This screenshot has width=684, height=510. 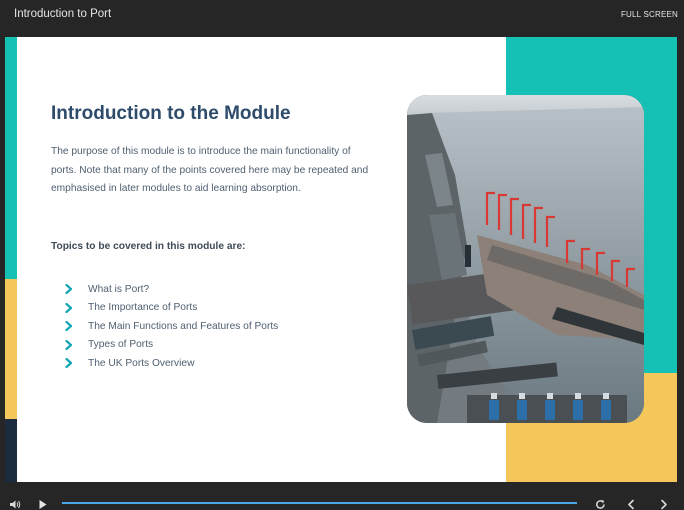 I want to click on topic-item: The UK Ports Overview, so click(x=171, y=363).